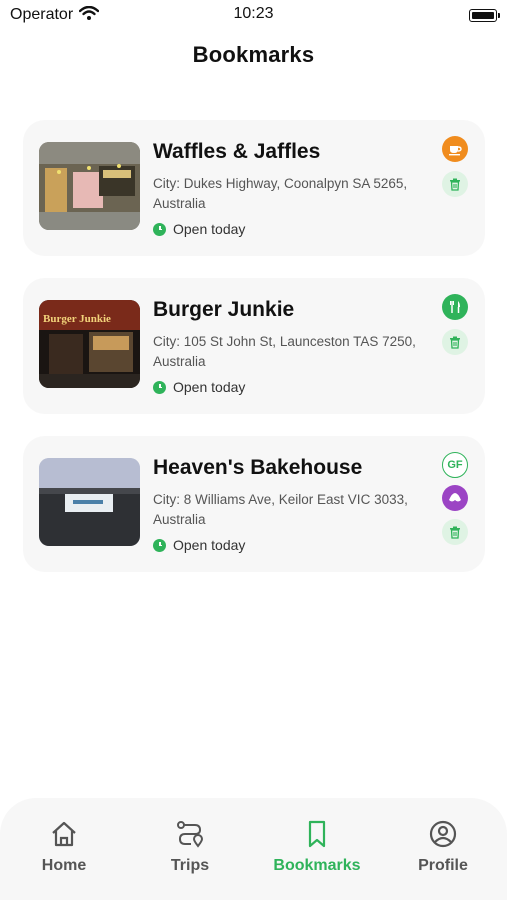 Image resolution: width=507 pixels, height=900 pixels. Describe the element at coordinates (77, 319) in the screenshot. I see `svg-text: Burger Junkie` at that location.